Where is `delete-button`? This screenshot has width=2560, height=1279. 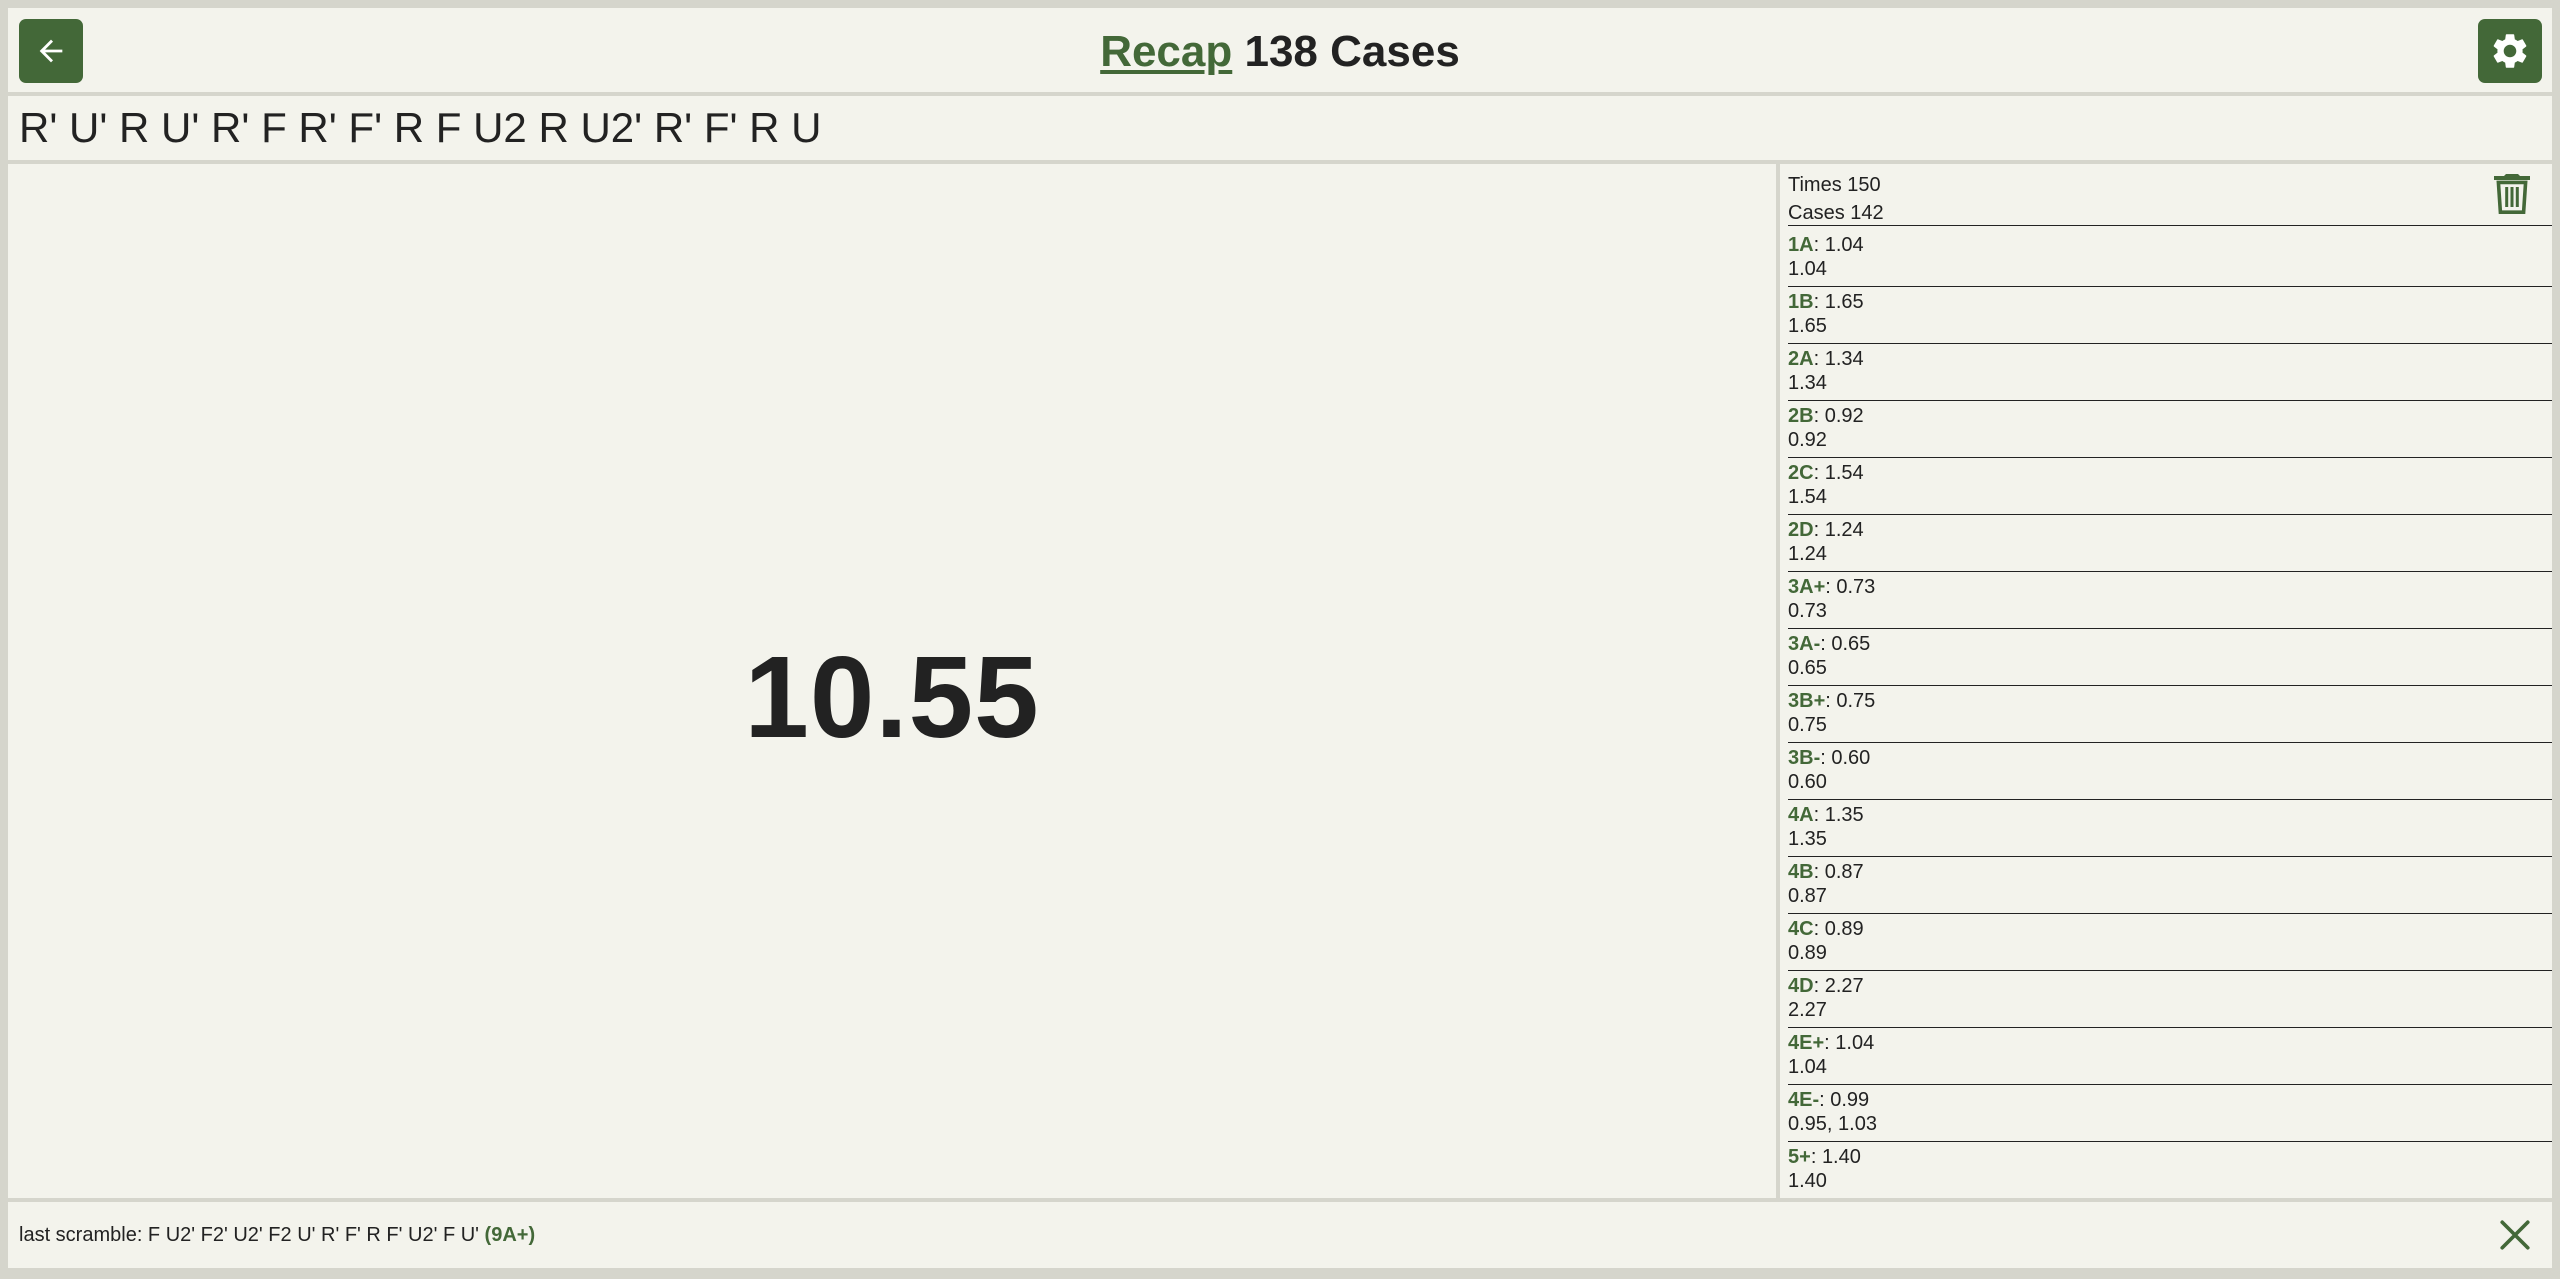
delete-button is located at coordinates (2512, 194).